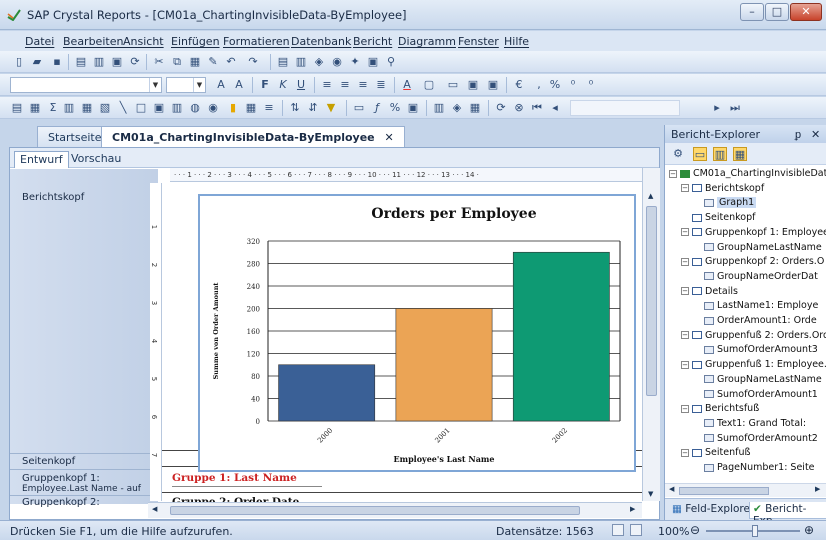 This screenshot has width=826, height=540. What do you see at coordinates (752, 261) in the screenshot?
I see `tree-item: − Gruppenkopf 2: Orders.O` at bounding box center [752, 261].